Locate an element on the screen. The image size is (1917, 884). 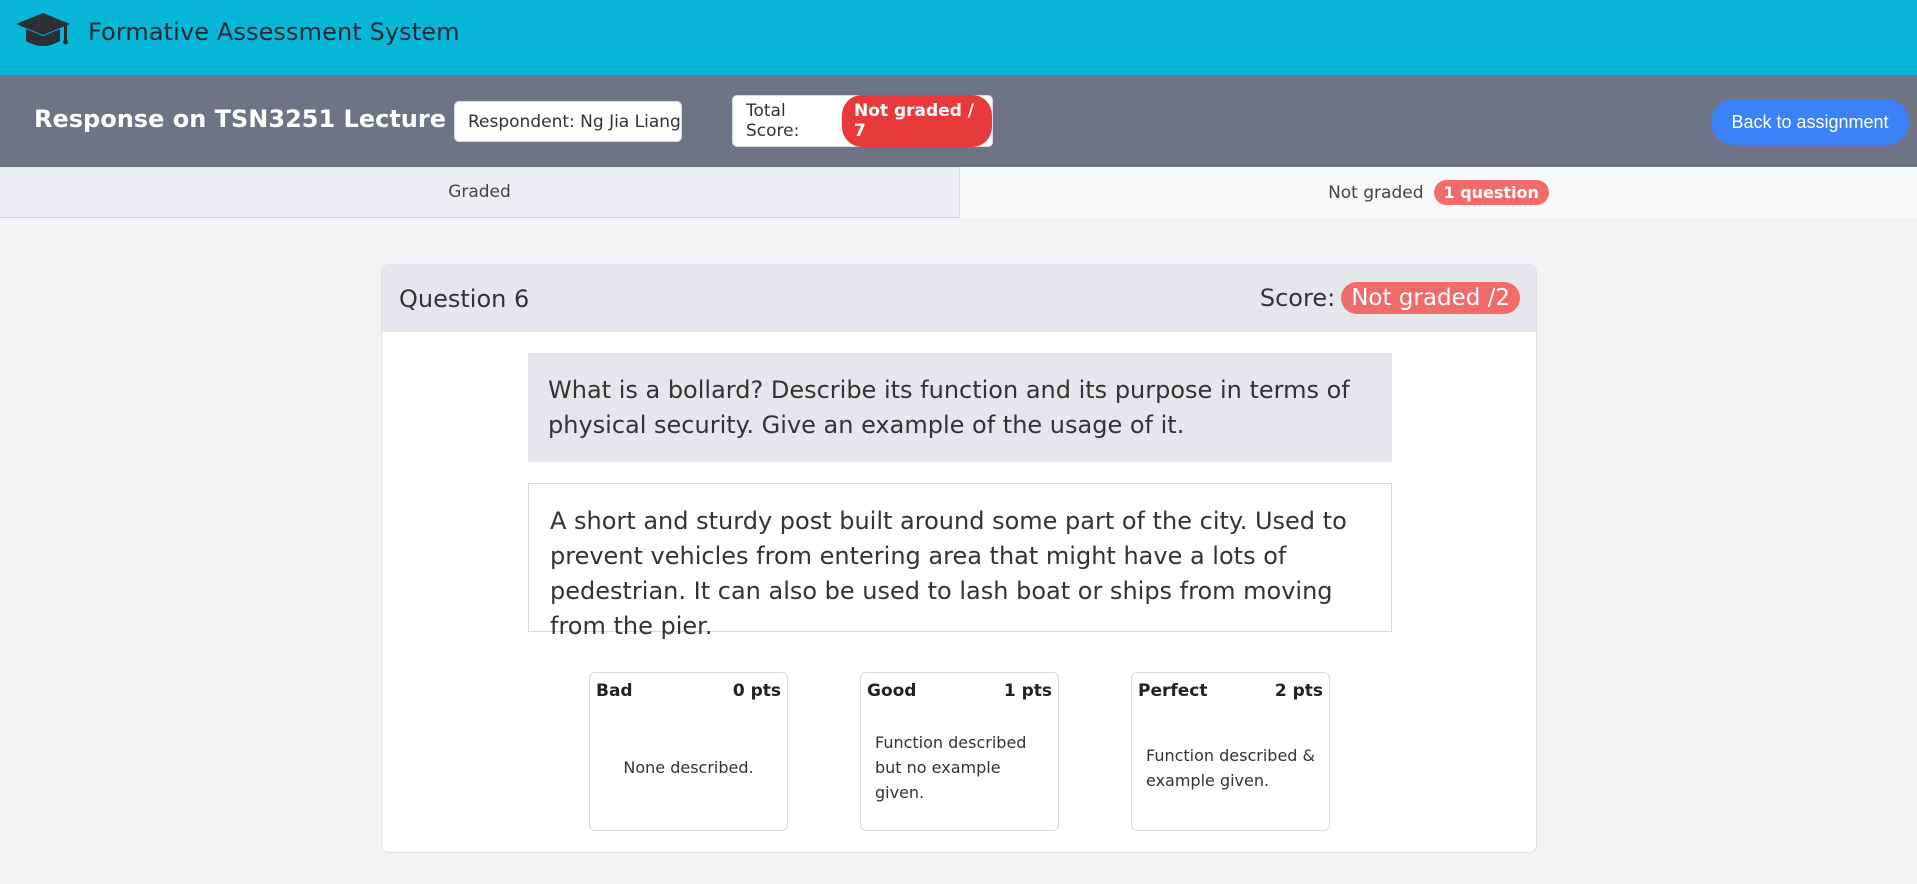
tab-graded-label: Graded is located at coordinates (479, 192).